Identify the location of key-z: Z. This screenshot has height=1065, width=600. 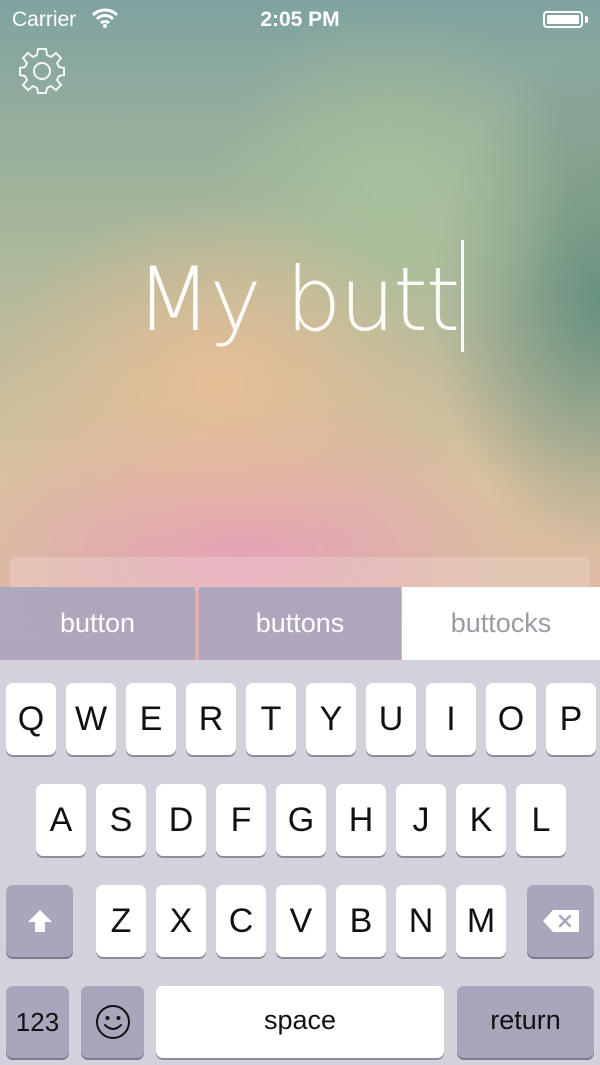
(121, 921).